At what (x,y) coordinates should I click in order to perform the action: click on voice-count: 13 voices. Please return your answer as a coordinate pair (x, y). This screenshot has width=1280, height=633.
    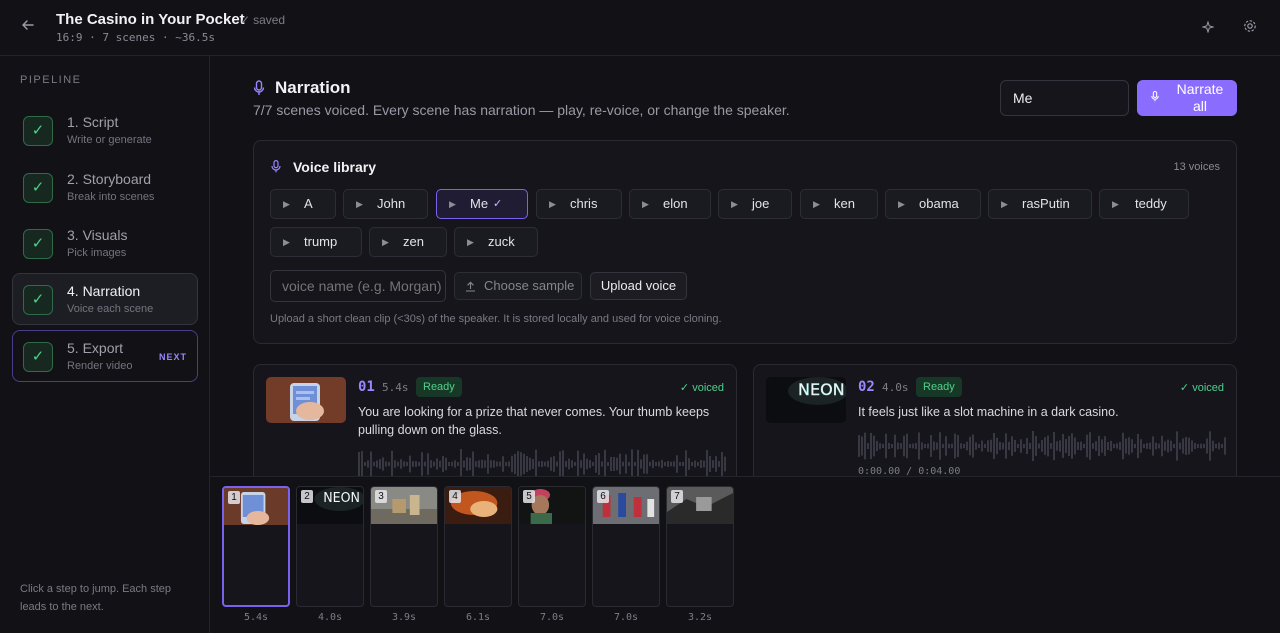
    Looking at the image, I should click on (1196, 167).